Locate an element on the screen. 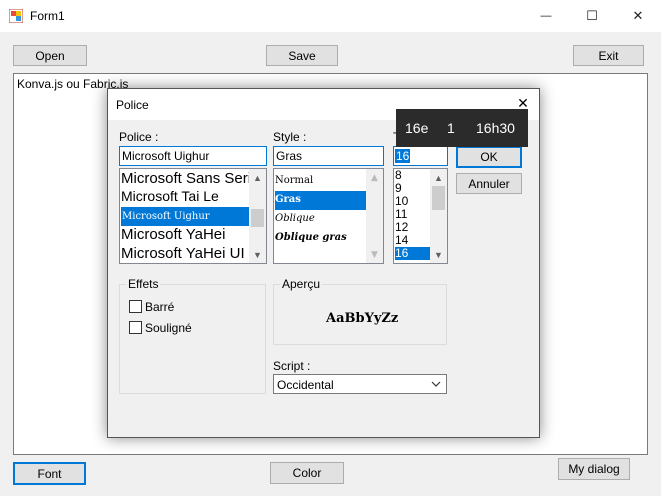 The height and width of the screenshot is (496, 661). size-list-scrollbar: ▲ ▼ is located at coordinates (438, 216).